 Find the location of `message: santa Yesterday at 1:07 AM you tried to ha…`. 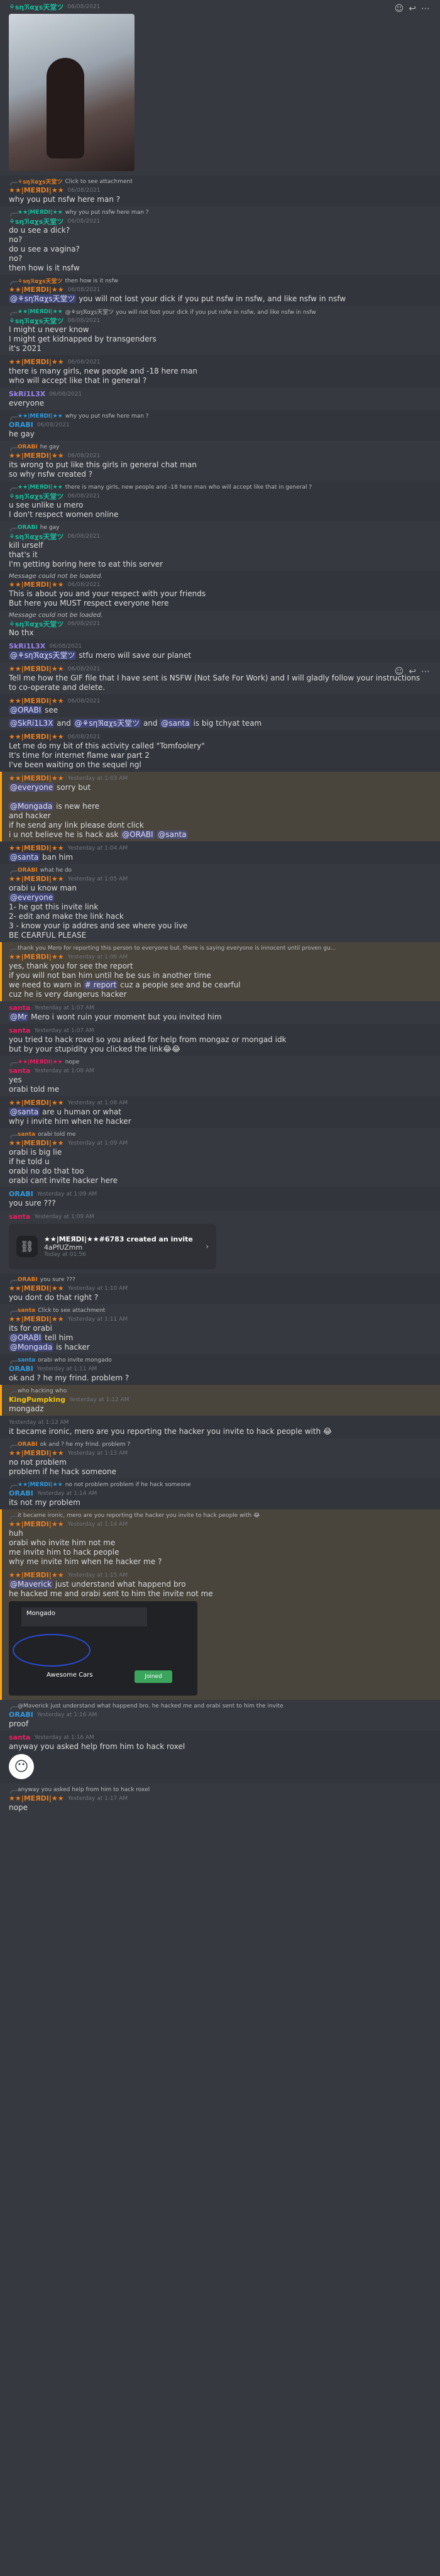

message: santa Yesterday at 1:07 AM you tried to ha… is located at coordinates (220, 1040).